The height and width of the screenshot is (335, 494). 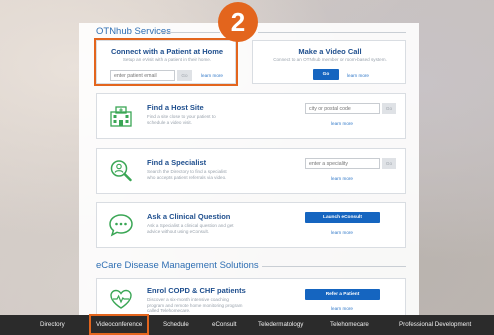 I want to click on section-title-ecare: eCare Disease Management Solutions, so click(x=177, y=265).